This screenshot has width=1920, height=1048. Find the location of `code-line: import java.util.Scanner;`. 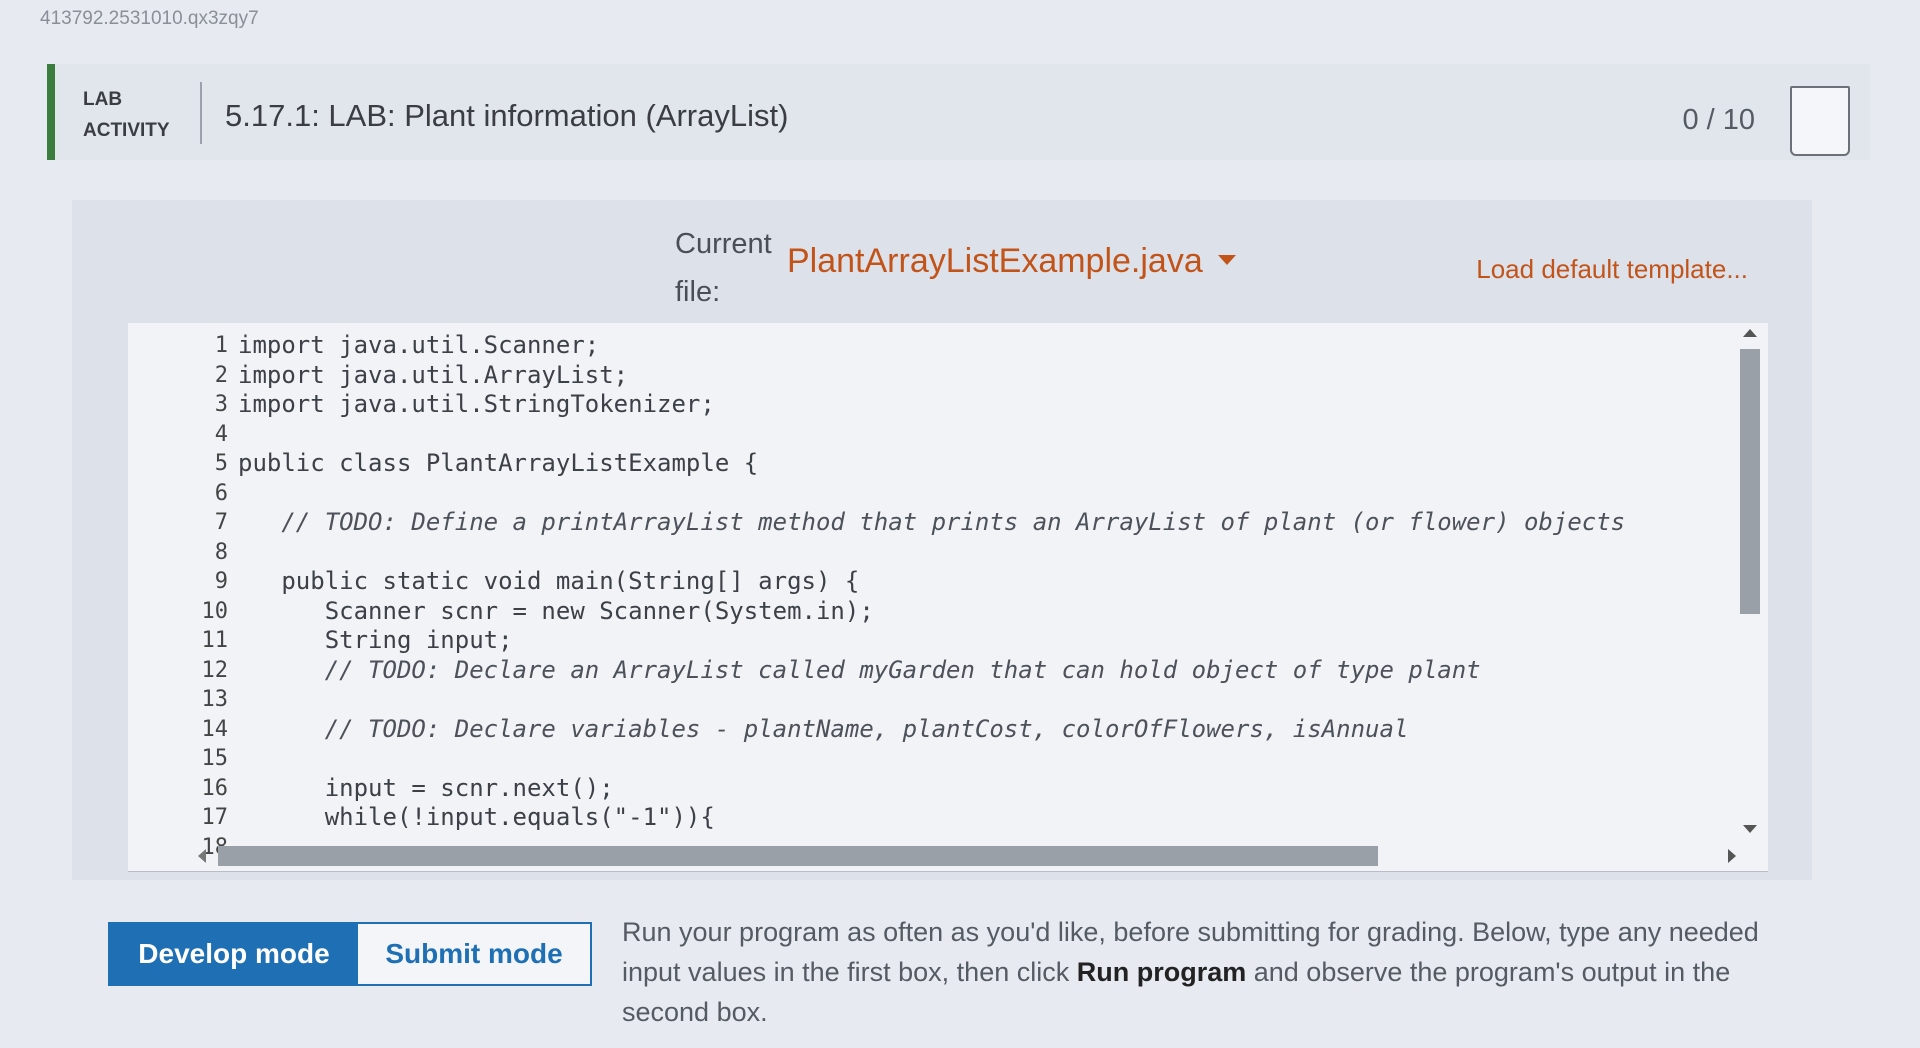

code-line: import java.util.Scanner; is located at coordinates (931, 346).